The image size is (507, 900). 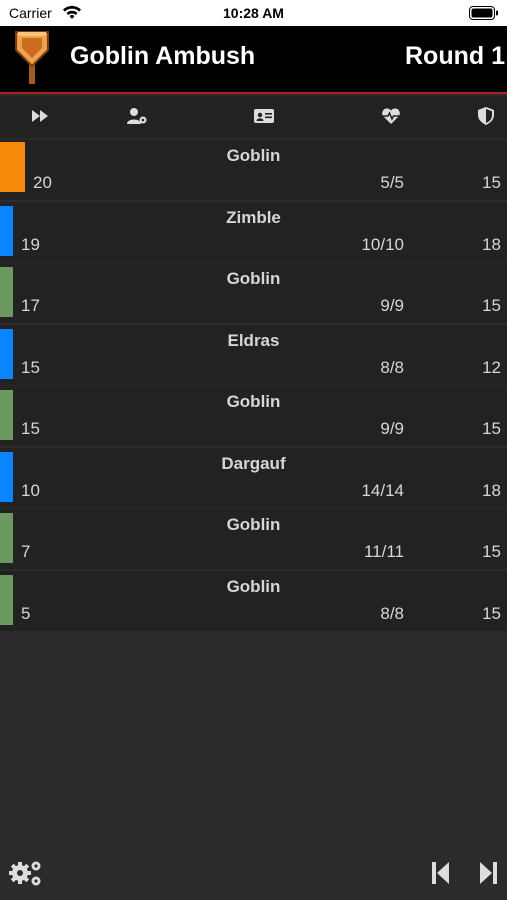 What do you see at coordinates (30, 305) in the screenshot?
I see `combatant-initiative: 17` at bounding box center [30, 305].